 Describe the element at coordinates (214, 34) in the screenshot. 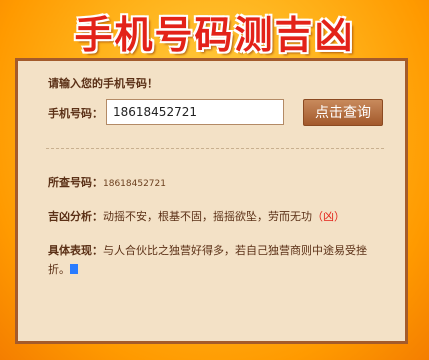

I see `page-title: 手机号码测吉凶` at that location.